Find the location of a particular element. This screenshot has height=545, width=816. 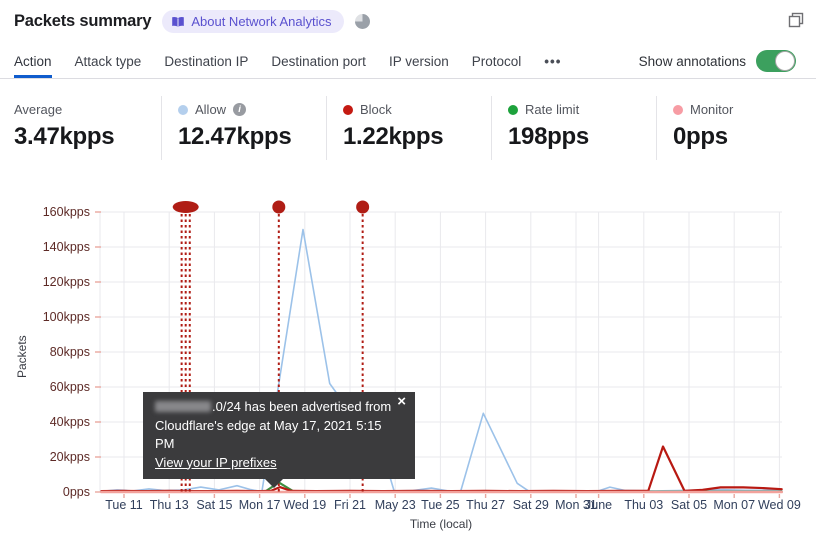

x-tick-label: Sat 05 is located at coordinates (689, 505).